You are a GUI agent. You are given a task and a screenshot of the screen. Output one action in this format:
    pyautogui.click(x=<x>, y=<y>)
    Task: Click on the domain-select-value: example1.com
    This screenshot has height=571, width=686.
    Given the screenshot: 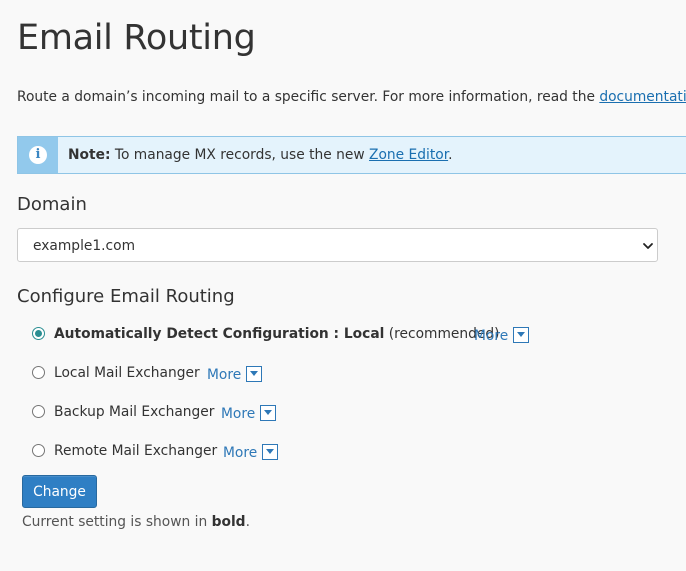 What is the action you would take?
    pyautogui.click(x=84, y=246)
    